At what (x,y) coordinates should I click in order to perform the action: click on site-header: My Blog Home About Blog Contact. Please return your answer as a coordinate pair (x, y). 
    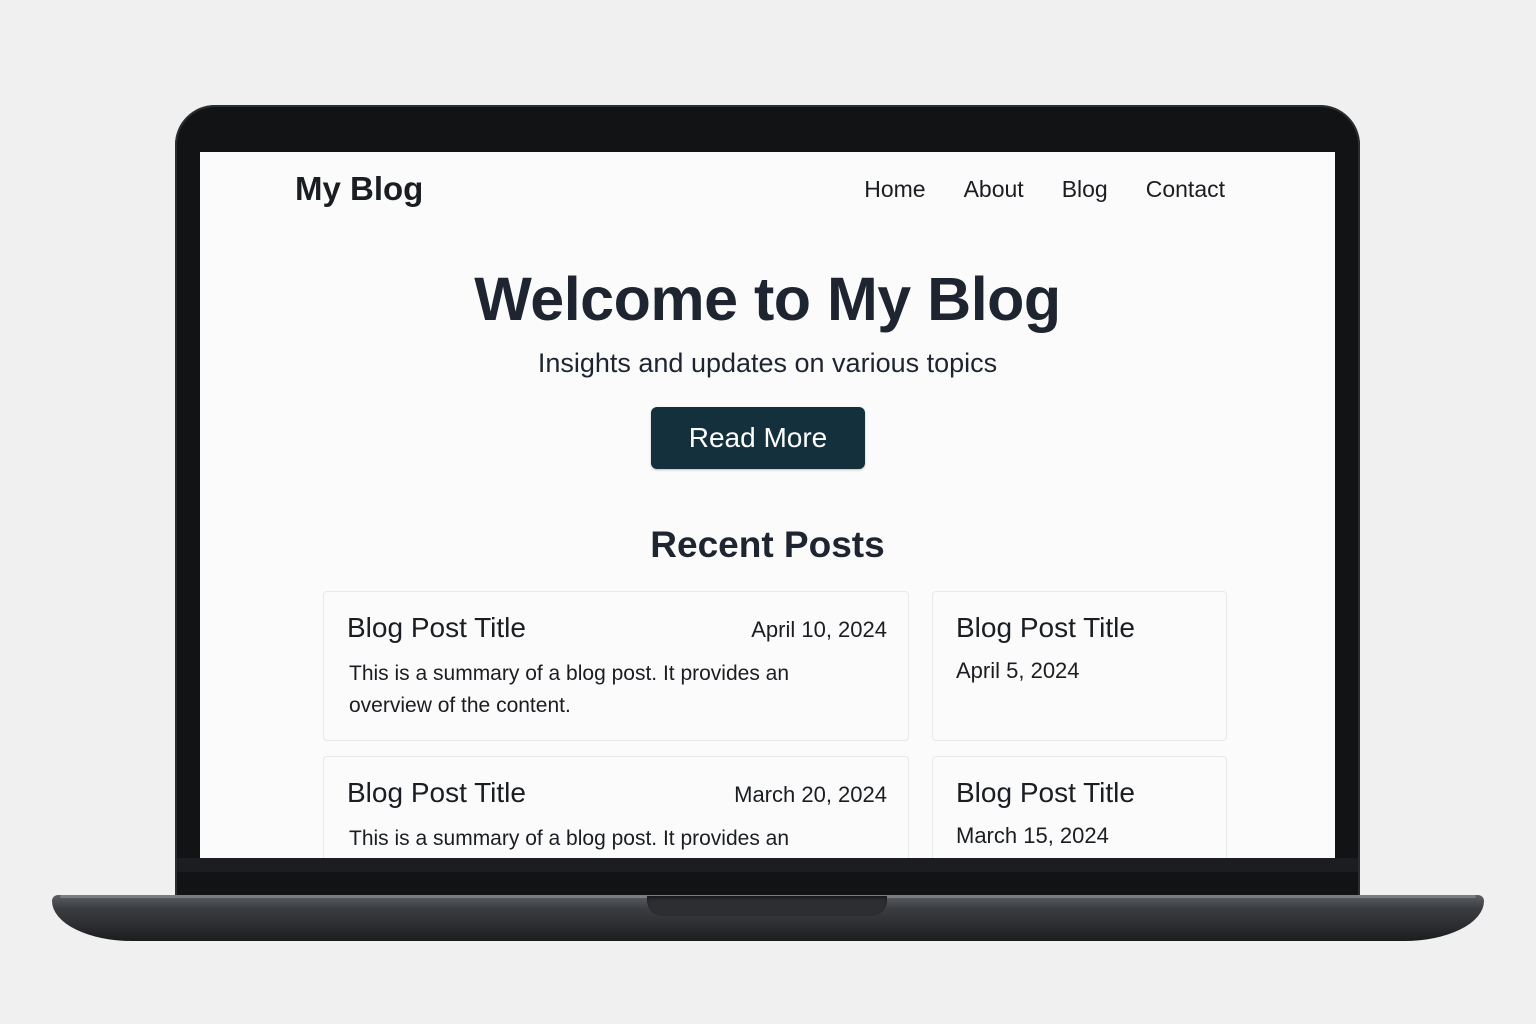
    Looking at the image, I should click on (767, 188).